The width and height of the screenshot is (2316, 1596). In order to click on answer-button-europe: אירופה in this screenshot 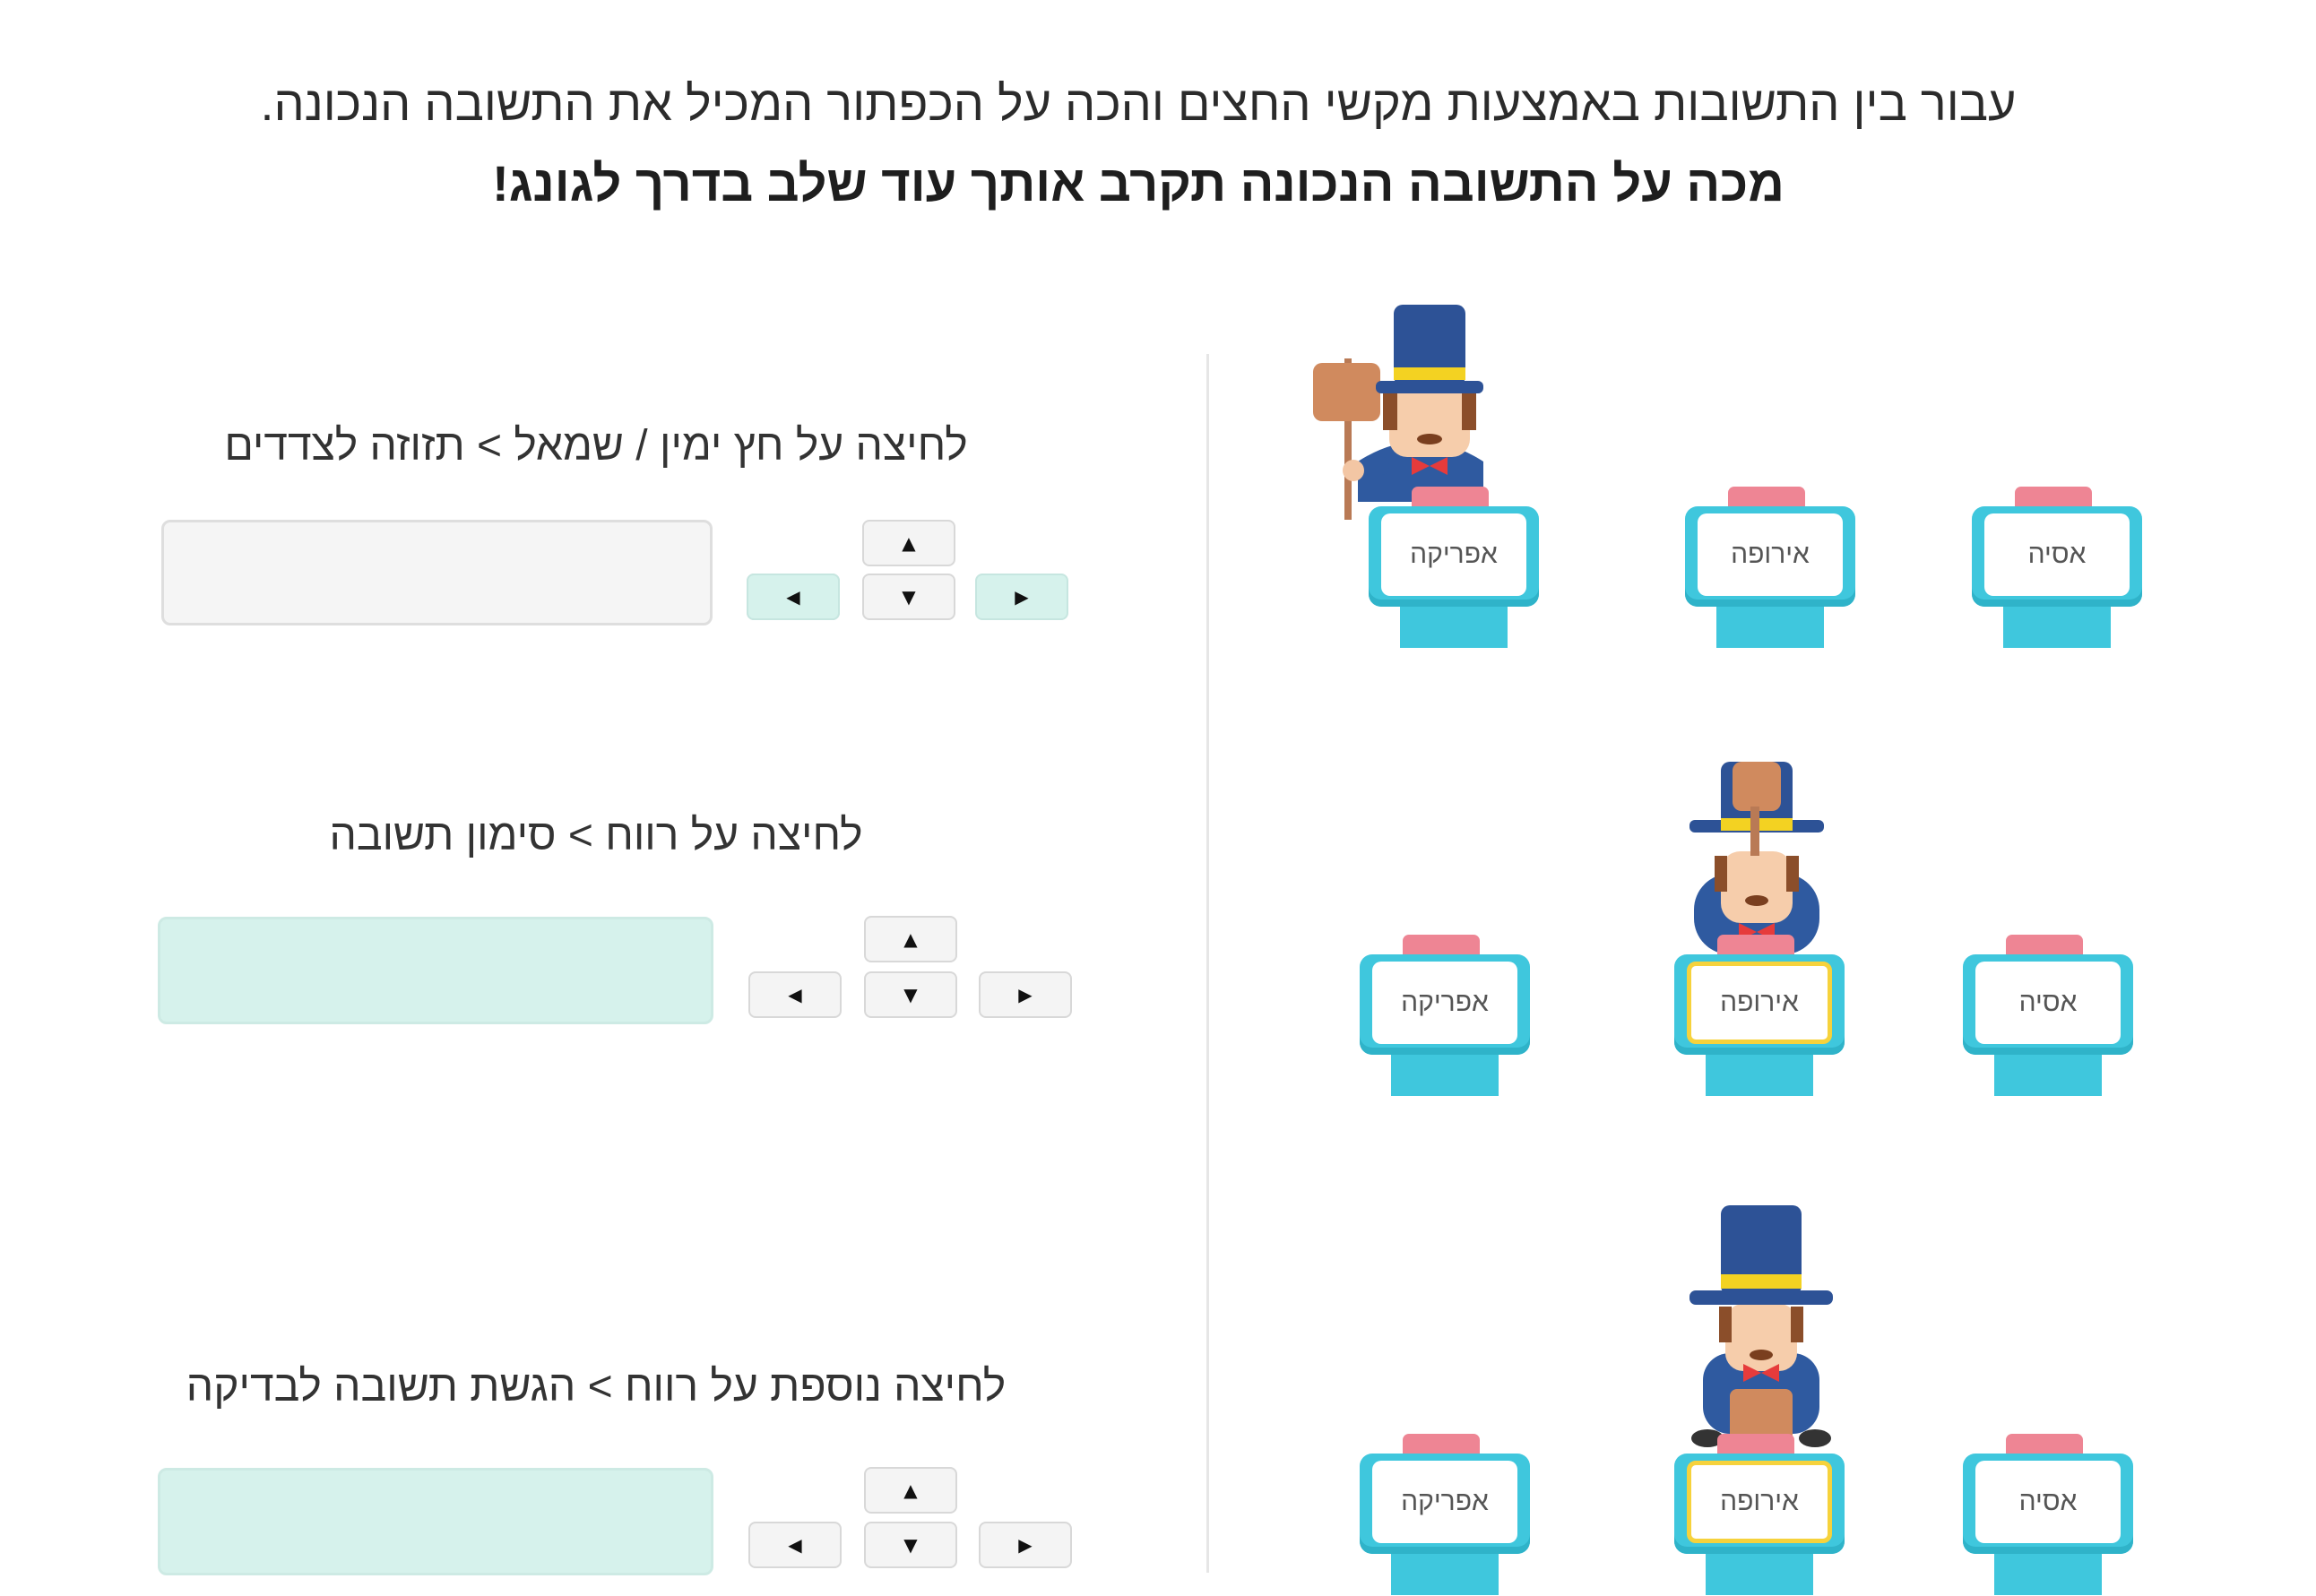, I will do `click(1770, 568)`.